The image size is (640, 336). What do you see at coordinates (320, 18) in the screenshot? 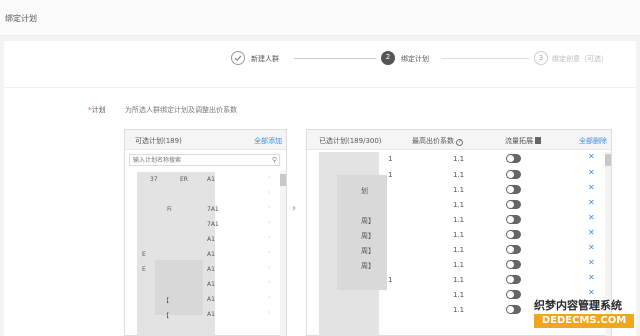
I see `top-bar: 绑定计划` at bounding box center [320, 18].